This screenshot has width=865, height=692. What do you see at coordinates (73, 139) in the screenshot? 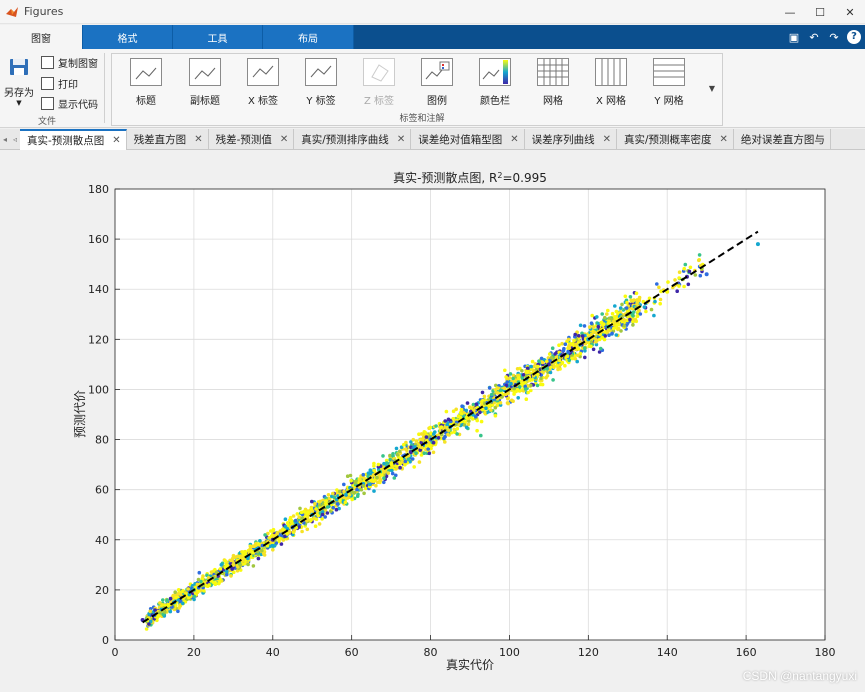
I see `figure-tab: 真实-预测散点图 ✕` at bounding box center [73, 139].